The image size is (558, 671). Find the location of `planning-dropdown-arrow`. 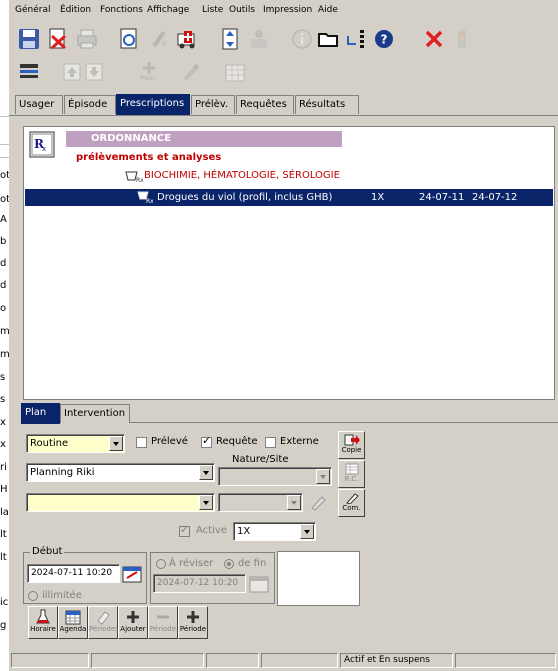

planning-dropdown-arrow is located at coordinates (206, 472).